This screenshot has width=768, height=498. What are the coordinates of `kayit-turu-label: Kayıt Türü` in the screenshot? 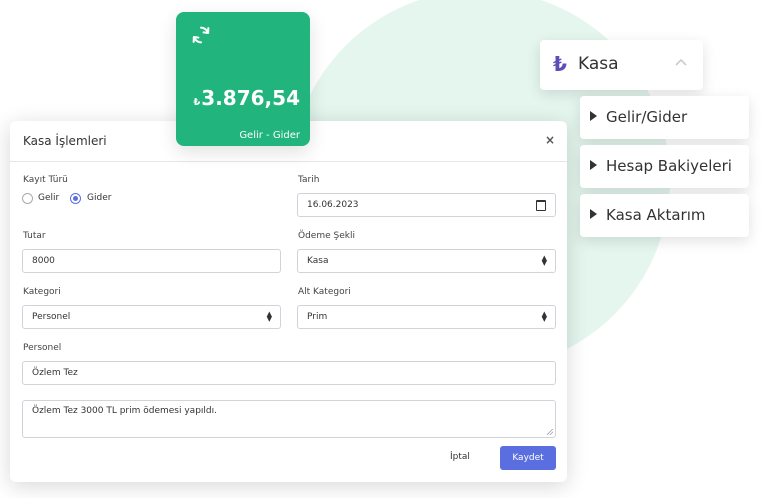 It's located at (45, 180).